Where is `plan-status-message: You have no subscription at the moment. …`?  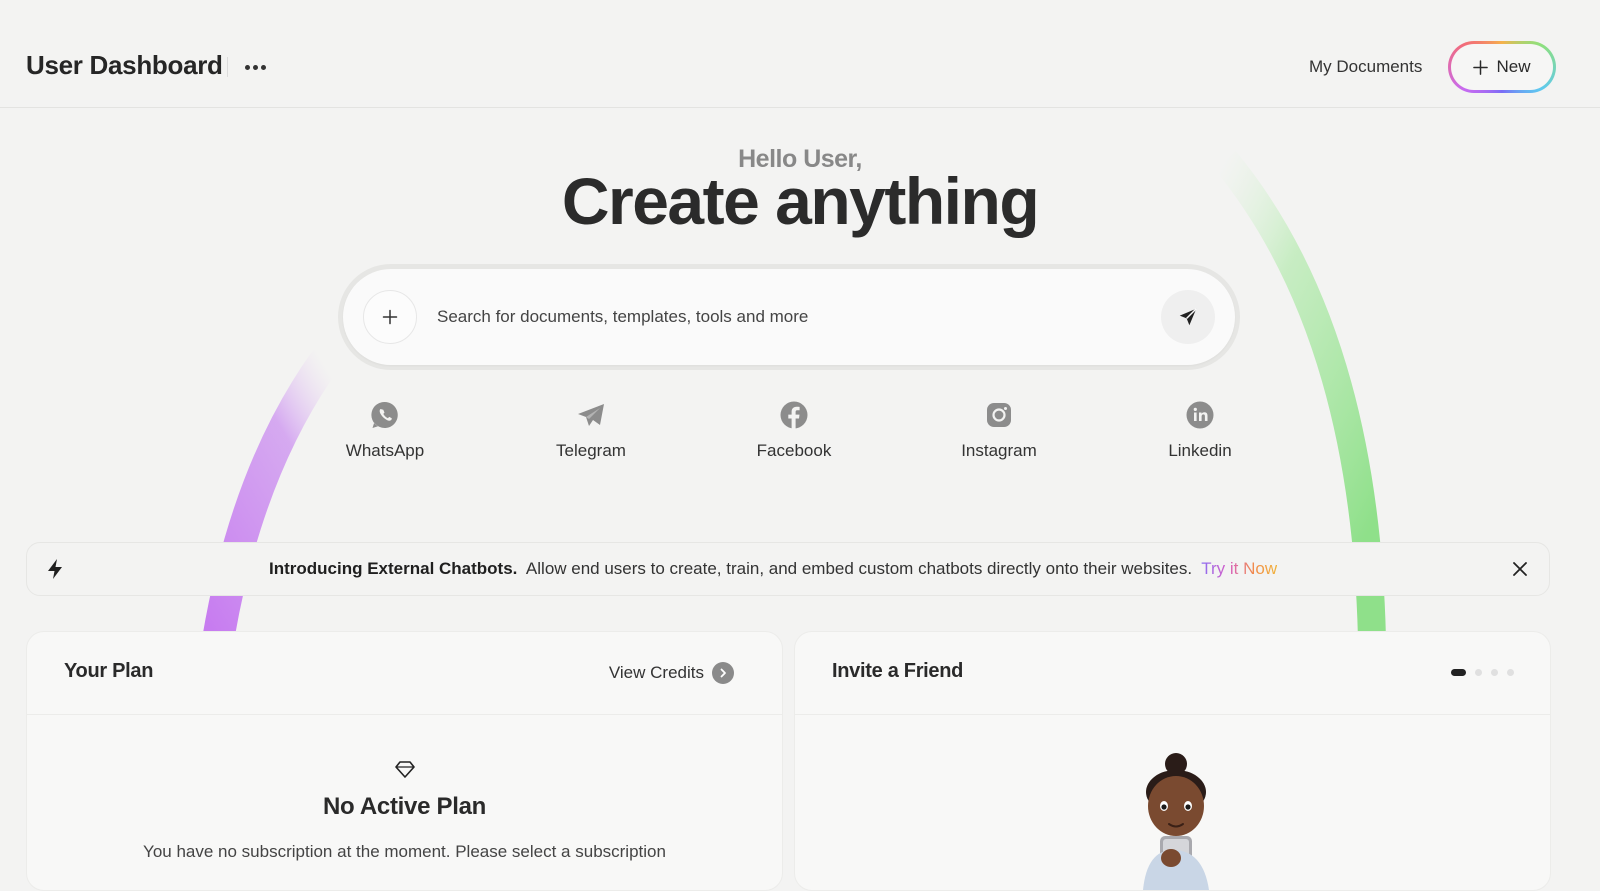 plan-status-message: You have no subscription at the moment. … is located at coordinates (404, 851).